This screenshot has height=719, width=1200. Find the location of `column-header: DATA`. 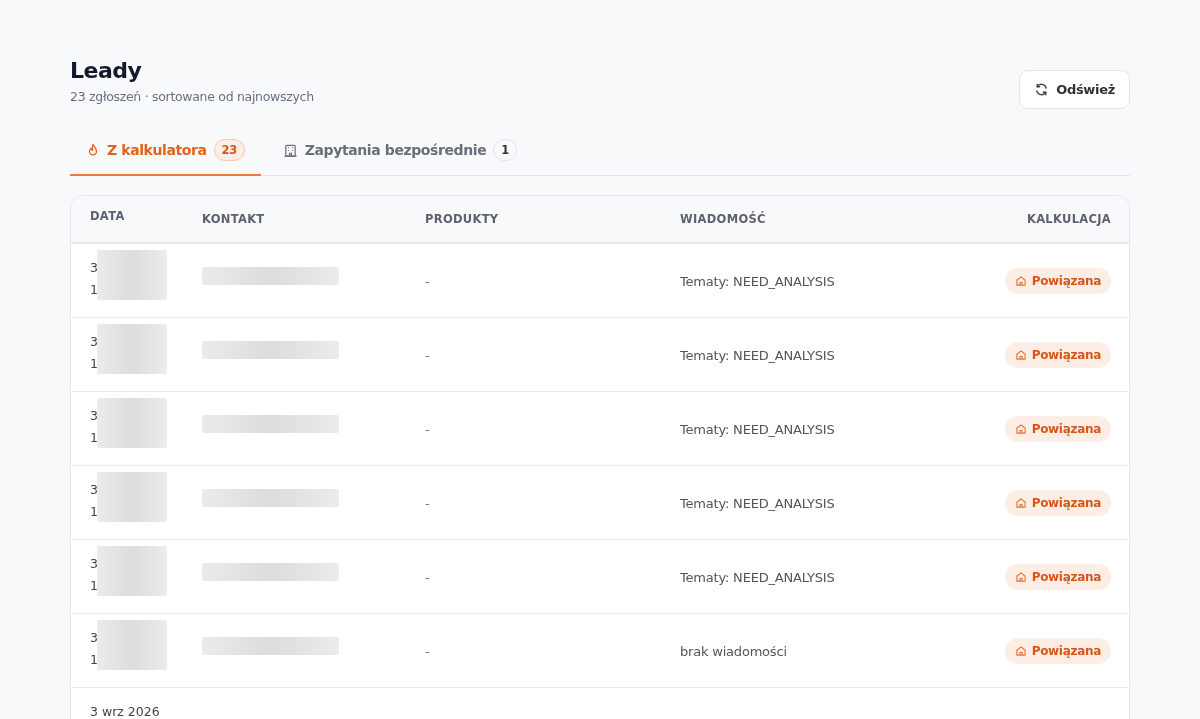

column-header: DATA is located at coordinates (107, 215).